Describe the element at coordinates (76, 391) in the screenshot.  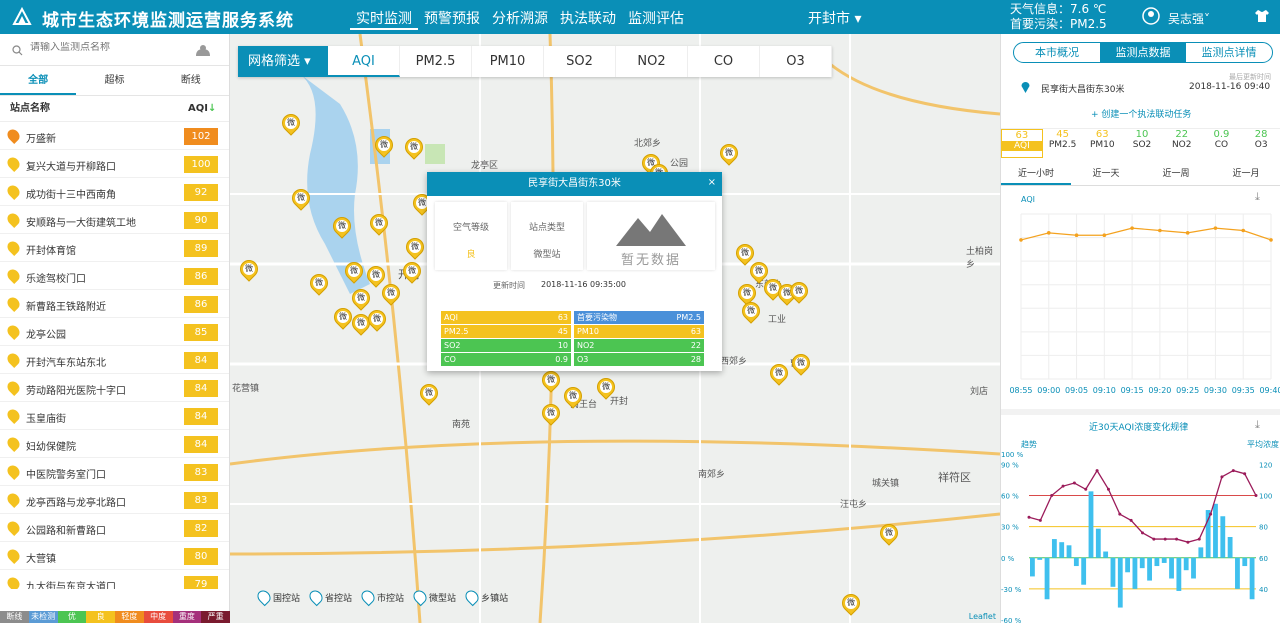
I see `station-name: 劳动路阳光医院十字口` at that location.